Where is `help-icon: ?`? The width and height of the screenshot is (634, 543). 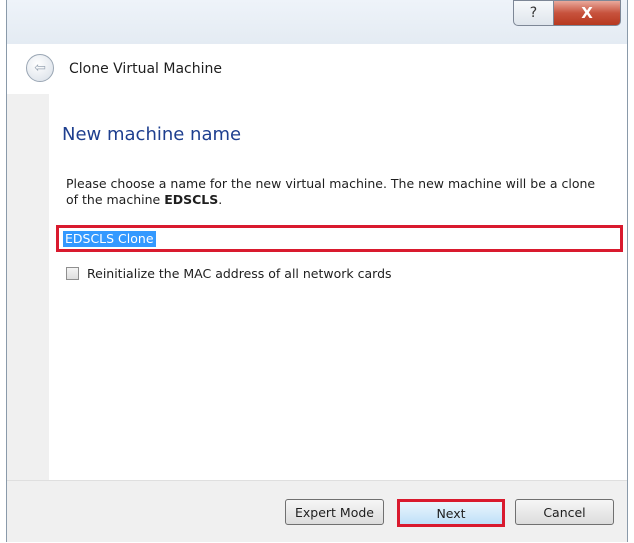 help-icon: ? is located at coordinates (533, 13).